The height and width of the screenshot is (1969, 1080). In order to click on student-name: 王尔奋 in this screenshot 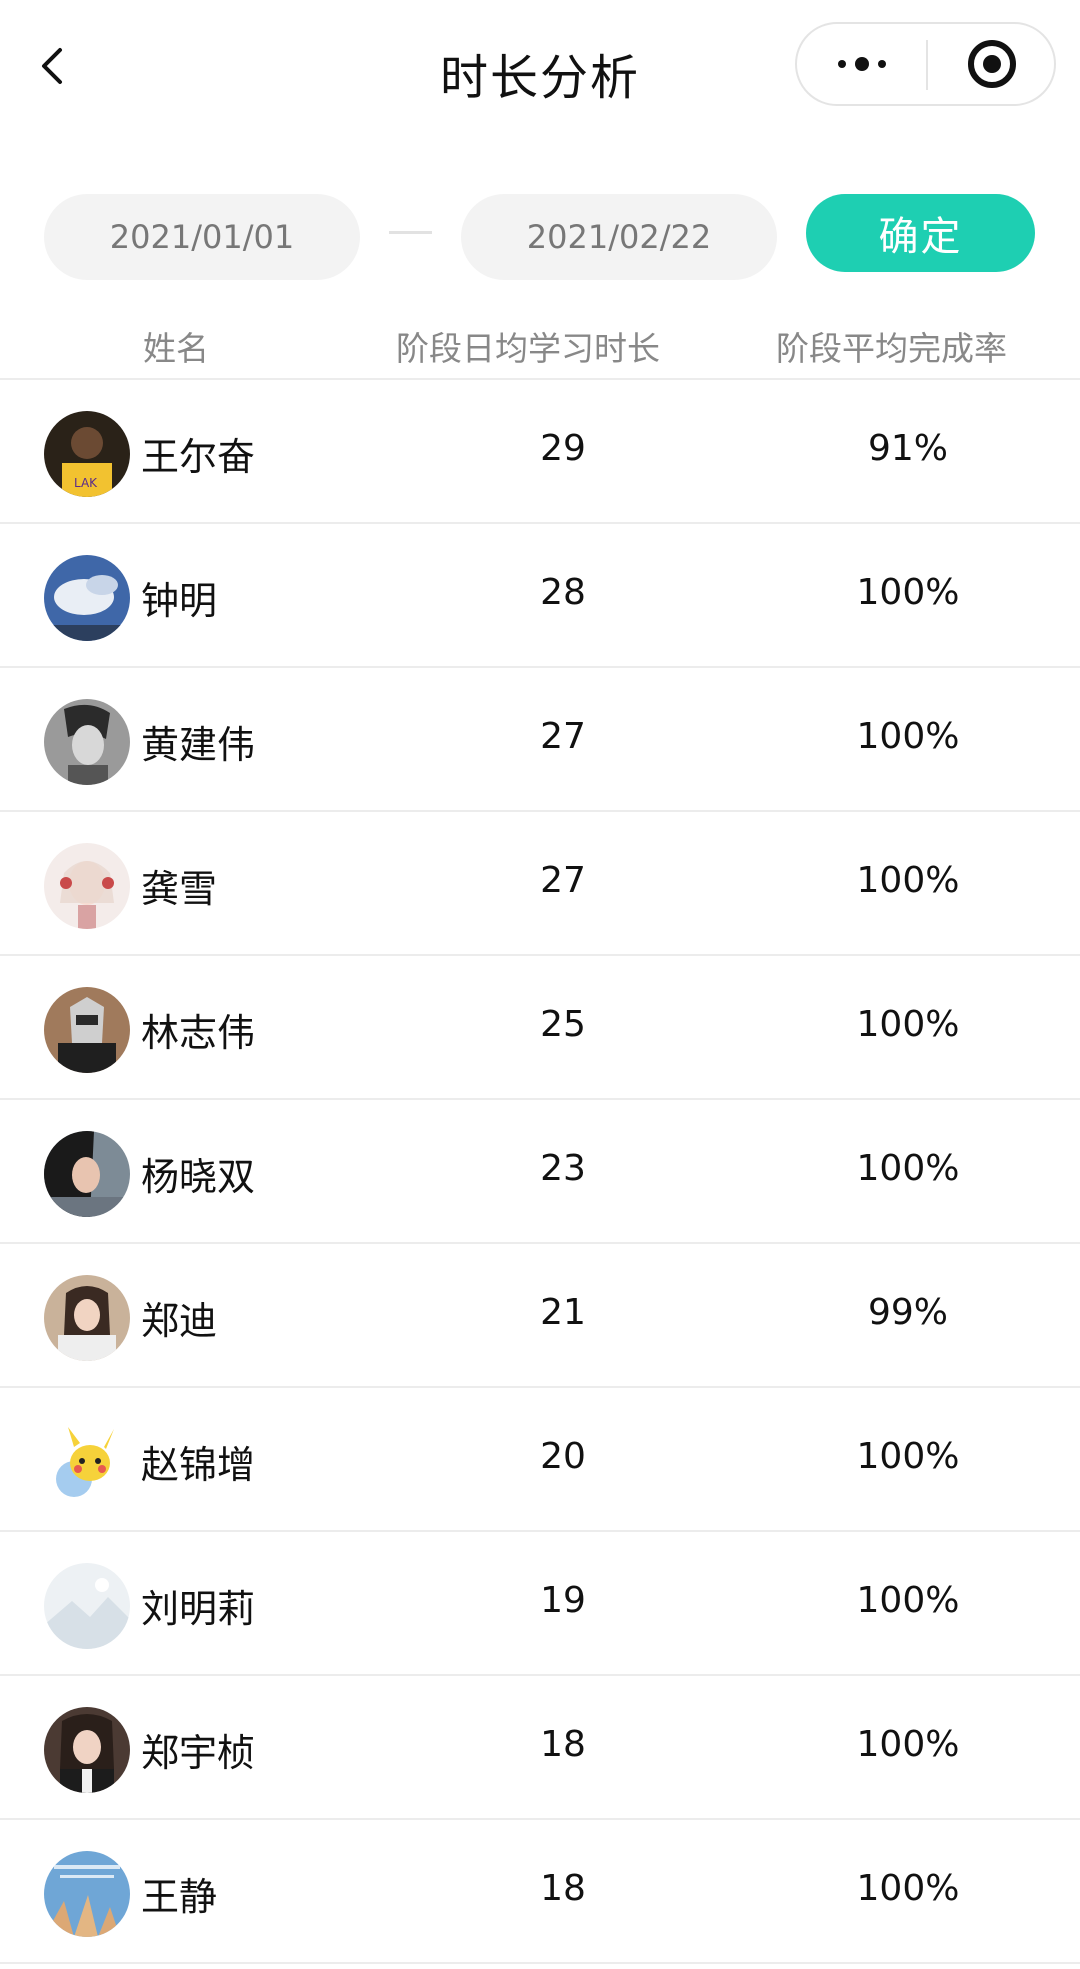, I will do `click(198, 457)`.